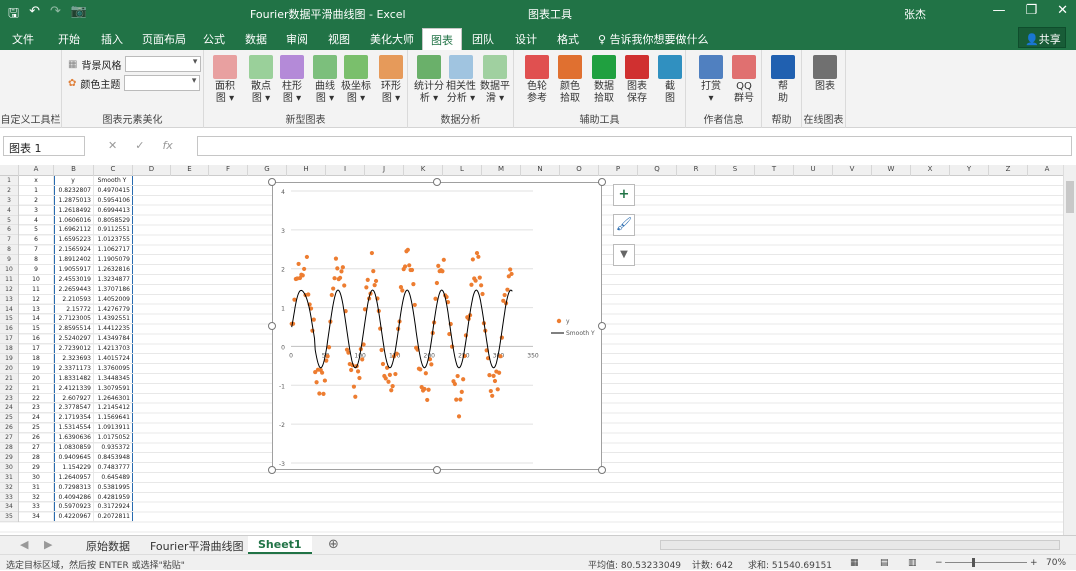 The height and width of the screenshot is (571, 1076). What do you see at coordinates (74, 269) in the screenshot?
I see `cell: 1.9055917` at bounding box center [74, 269].